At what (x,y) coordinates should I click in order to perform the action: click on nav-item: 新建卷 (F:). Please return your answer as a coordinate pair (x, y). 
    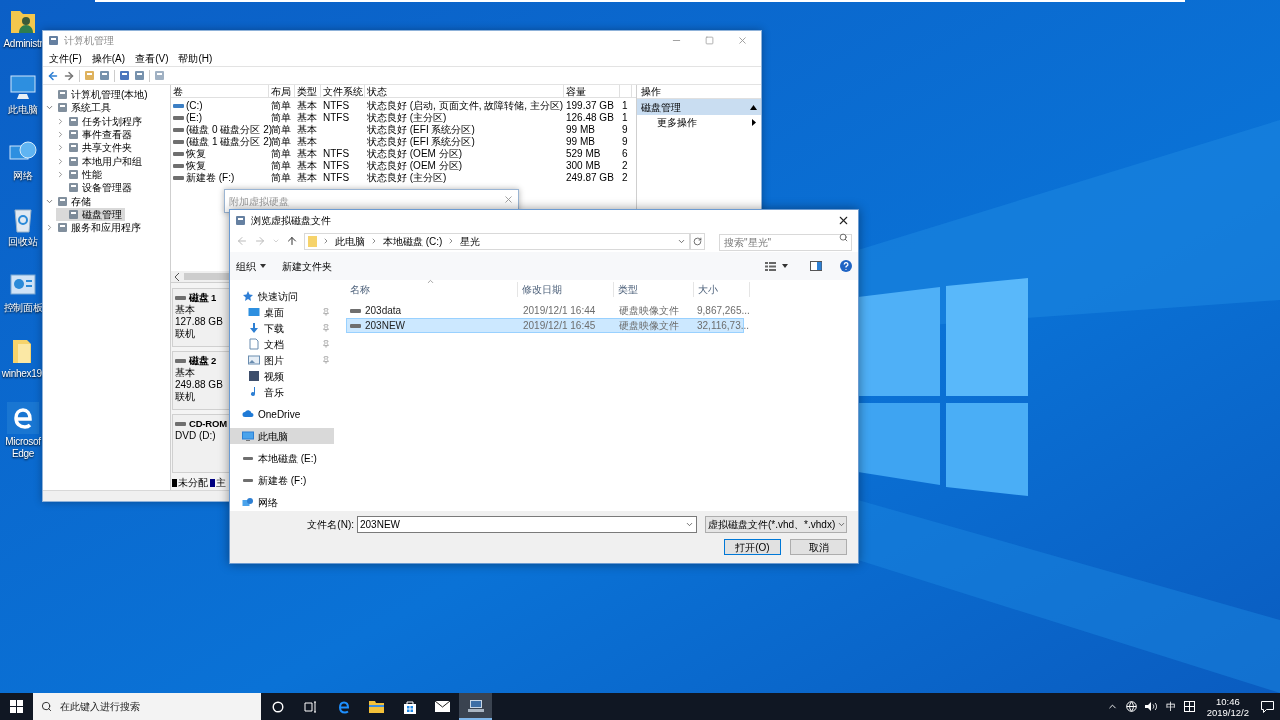
    Looking at the image, I should click on (282, 480).